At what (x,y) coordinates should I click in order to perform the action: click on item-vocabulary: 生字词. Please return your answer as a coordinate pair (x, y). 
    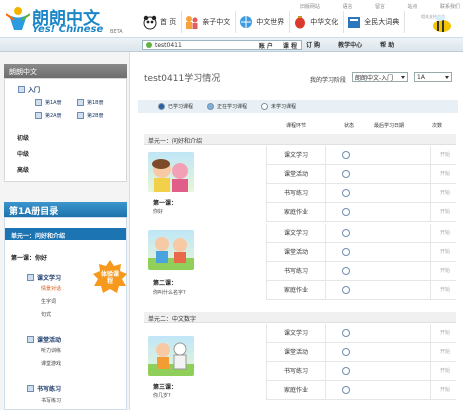
    Looking at the image, I should click on (48, 301).